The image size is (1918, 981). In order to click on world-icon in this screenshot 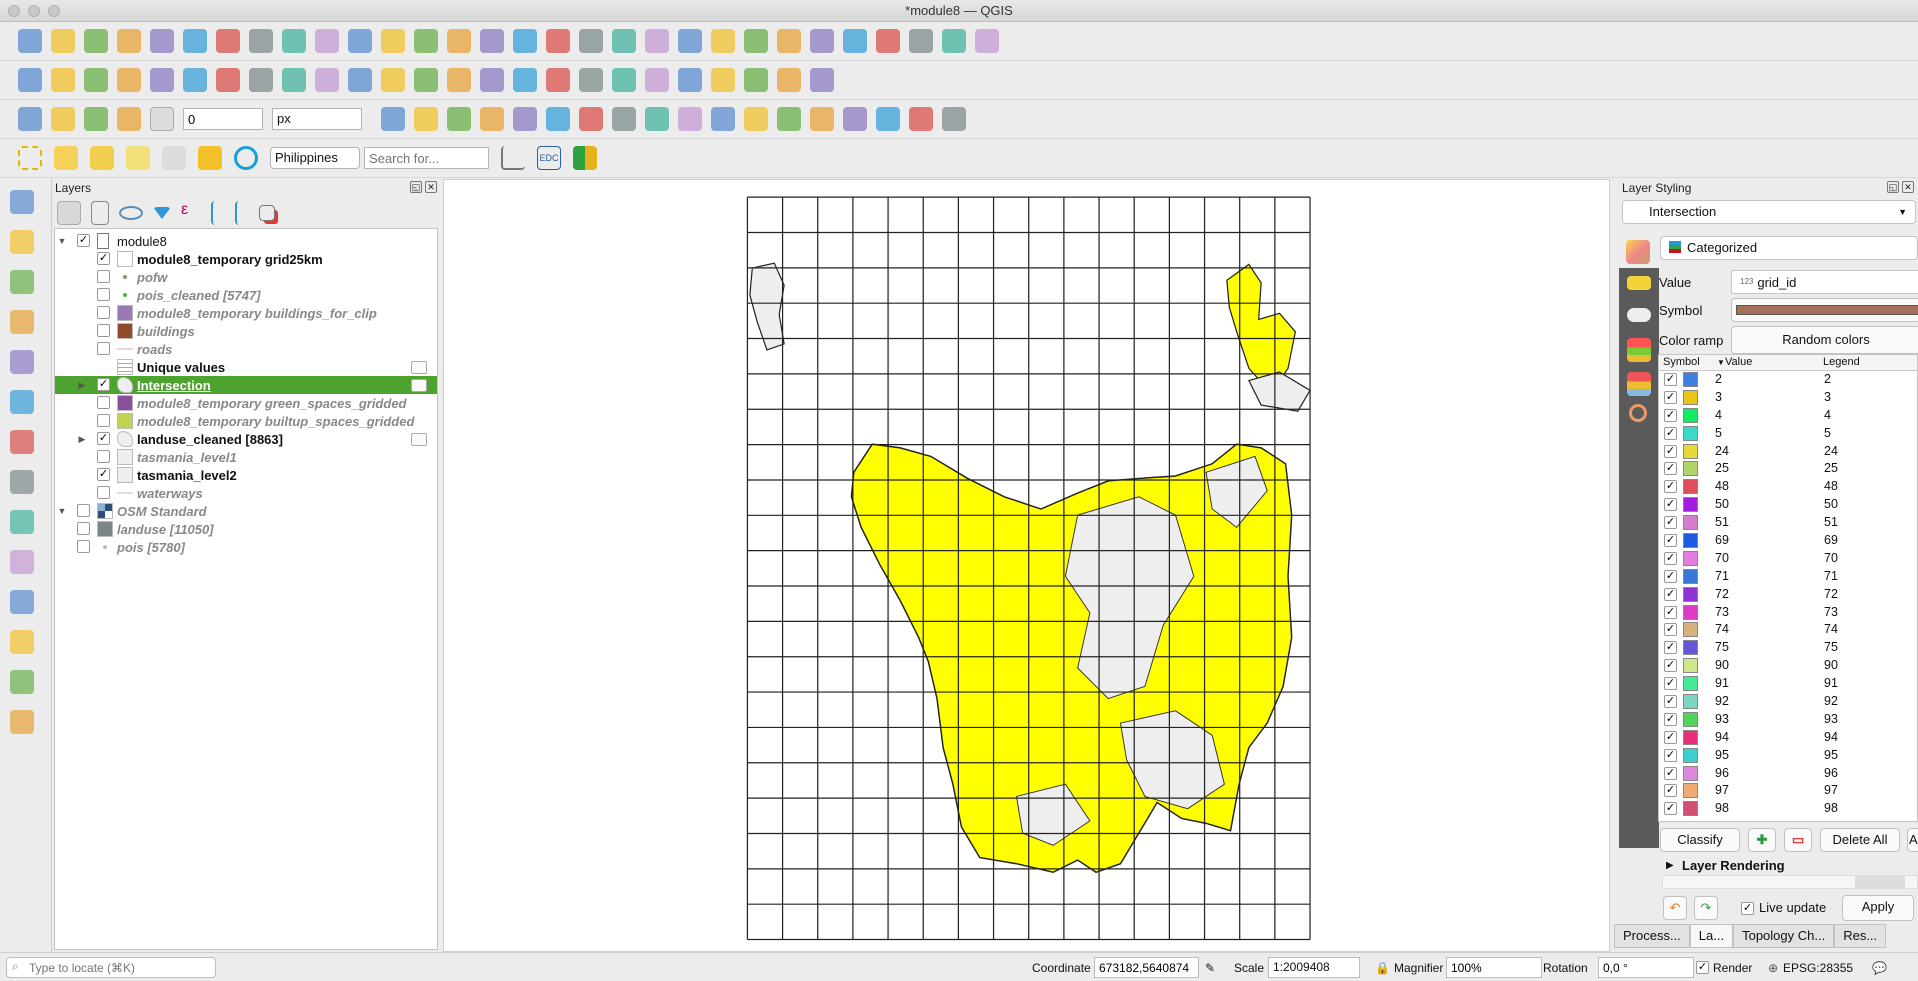, I will do `click(459, 119)`.